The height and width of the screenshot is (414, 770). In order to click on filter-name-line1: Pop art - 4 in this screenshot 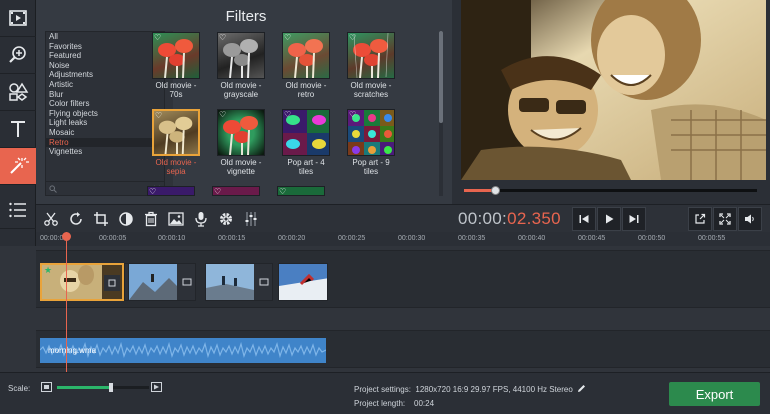, I will do `click(306, 162)`.